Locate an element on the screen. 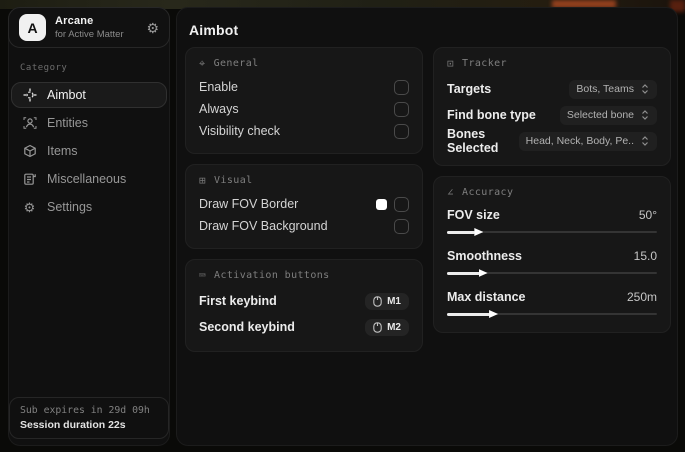 The height and width of the screenshot is (452, 685). settings-gear-icon: ⚙ is located at coordinates (152, 28).